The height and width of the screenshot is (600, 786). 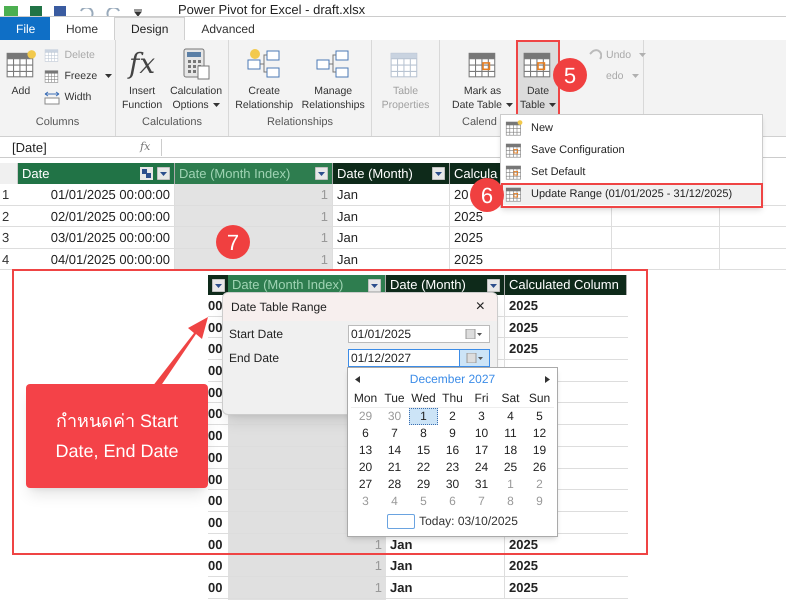 I want to click on ribbon-button: Create Relationship, so click(x=264, y=78).